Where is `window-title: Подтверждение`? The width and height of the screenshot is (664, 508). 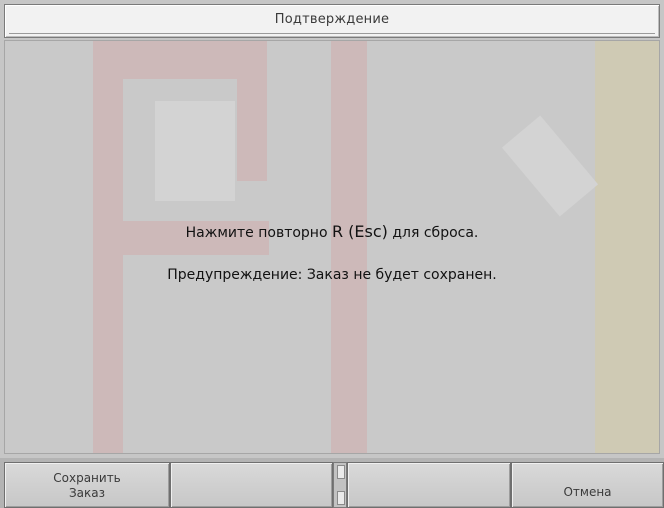 window-title: Подтверждение is located at coordinates (332, 19).